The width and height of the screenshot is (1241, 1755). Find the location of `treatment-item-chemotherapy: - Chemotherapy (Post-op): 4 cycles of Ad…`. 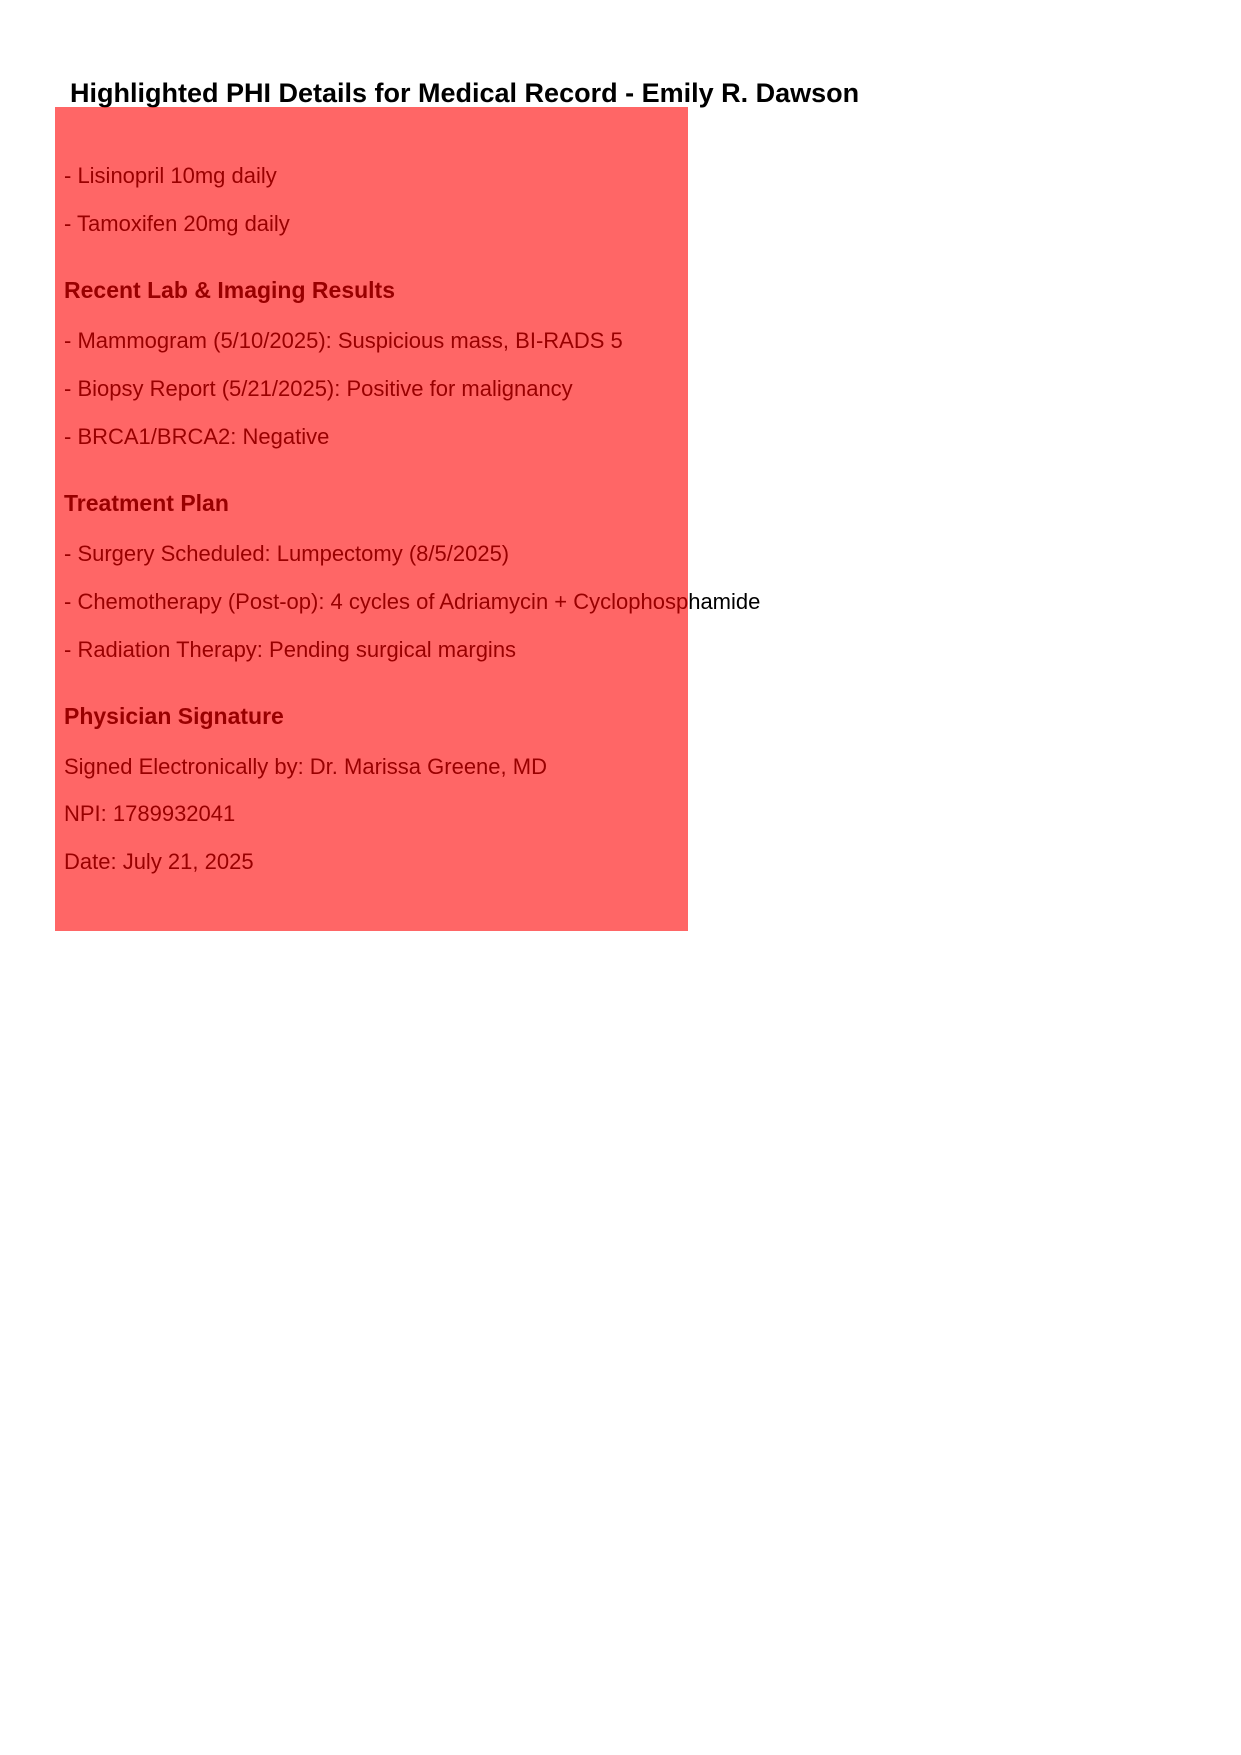

treatment-item-chemotherapy: - Chemotherapy (Post-op): 4 cycles of Ad… is located at coordinates (412, 601).